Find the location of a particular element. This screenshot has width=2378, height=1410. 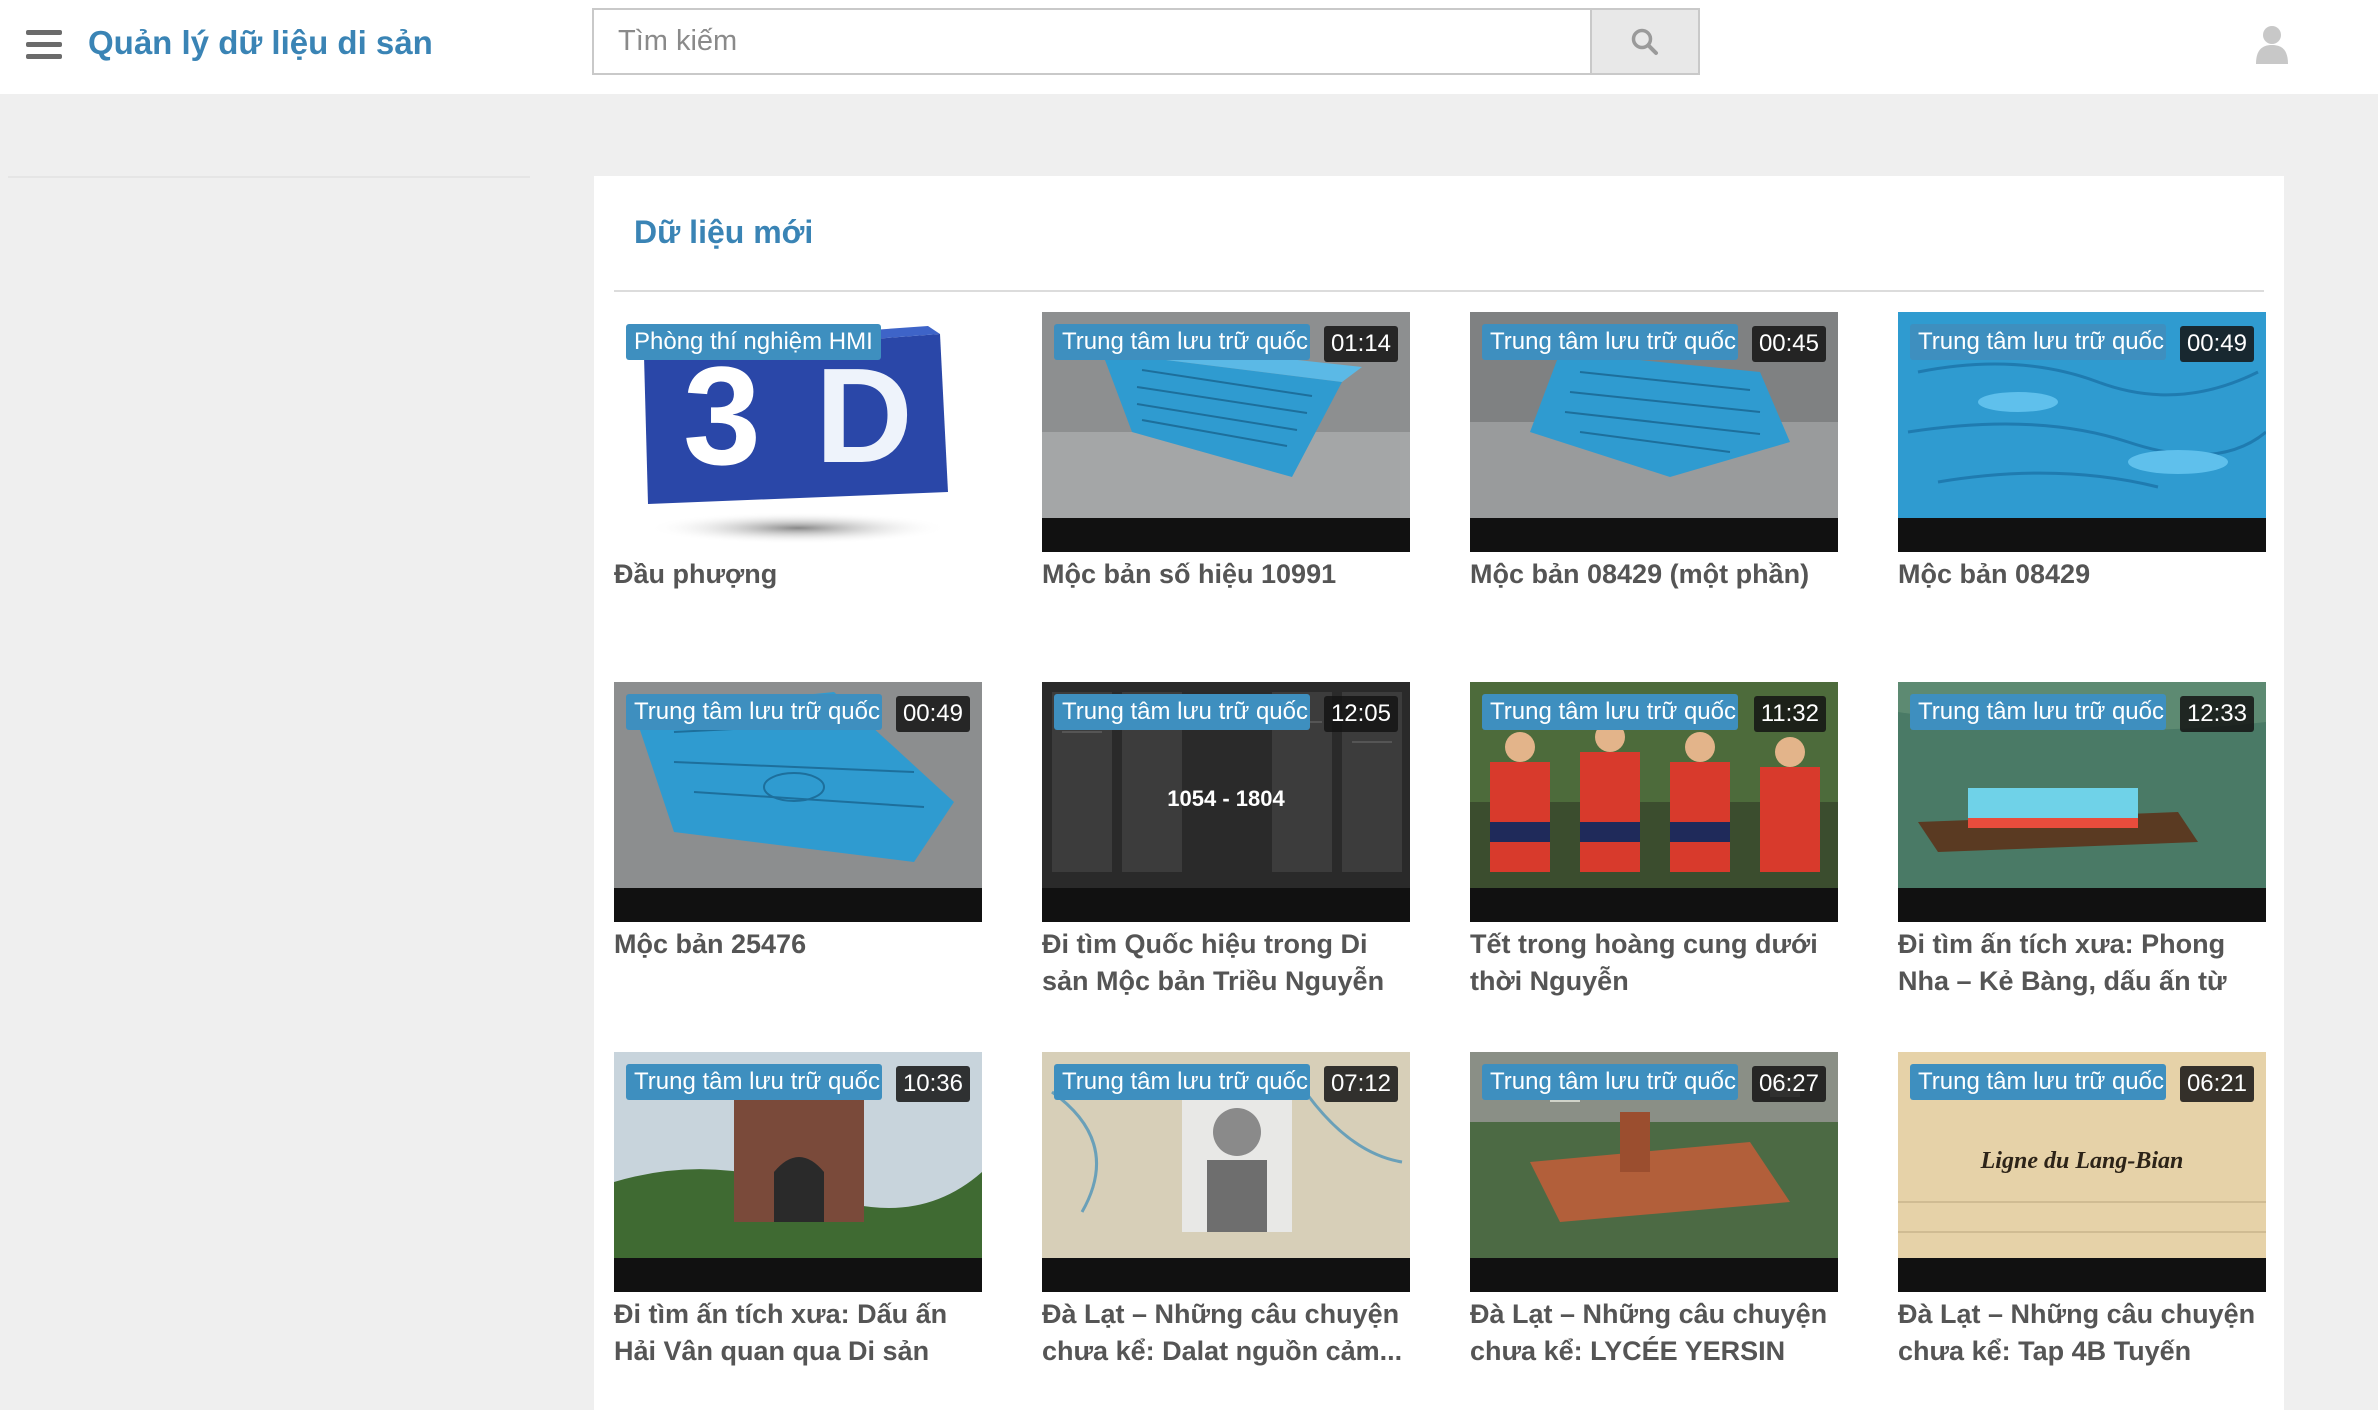

search-button is located at coordinates (1644, 41).